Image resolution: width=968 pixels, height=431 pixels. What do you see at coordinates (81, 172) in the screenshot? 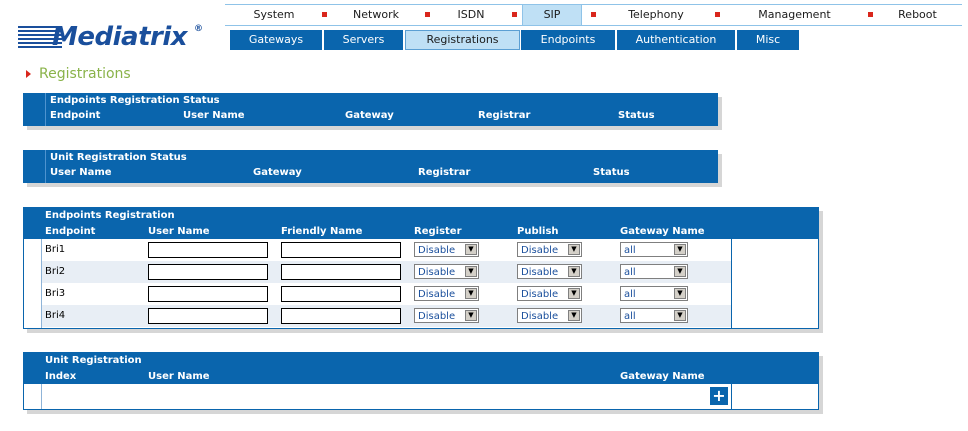
I see `unit-status-col-user-name: User Name` at bounding box center [81, 172].